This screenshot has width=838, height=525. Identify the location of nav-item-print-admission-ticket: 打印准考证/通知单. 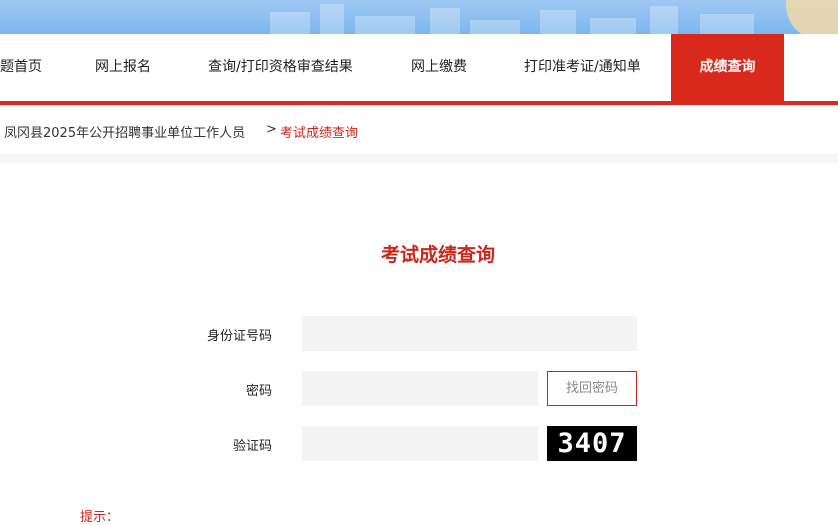
(582, 67).